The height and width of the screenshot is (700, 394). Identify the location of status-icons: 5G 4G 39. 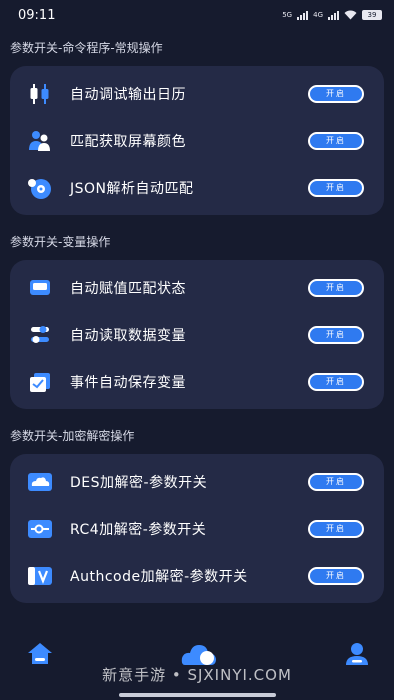
(332, 15).